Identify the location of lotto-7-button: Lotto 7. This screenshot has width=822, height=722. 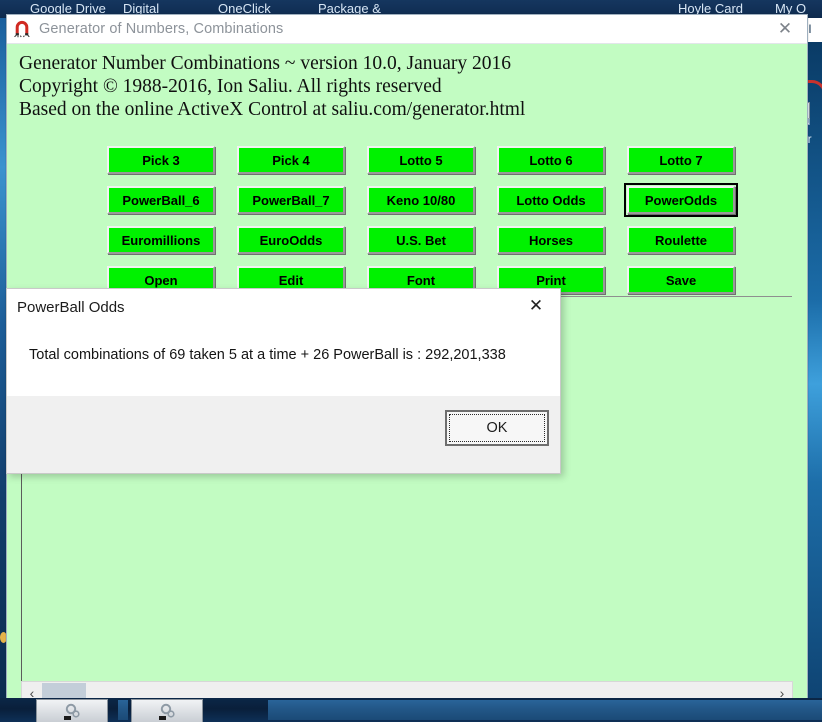
(681, 160).